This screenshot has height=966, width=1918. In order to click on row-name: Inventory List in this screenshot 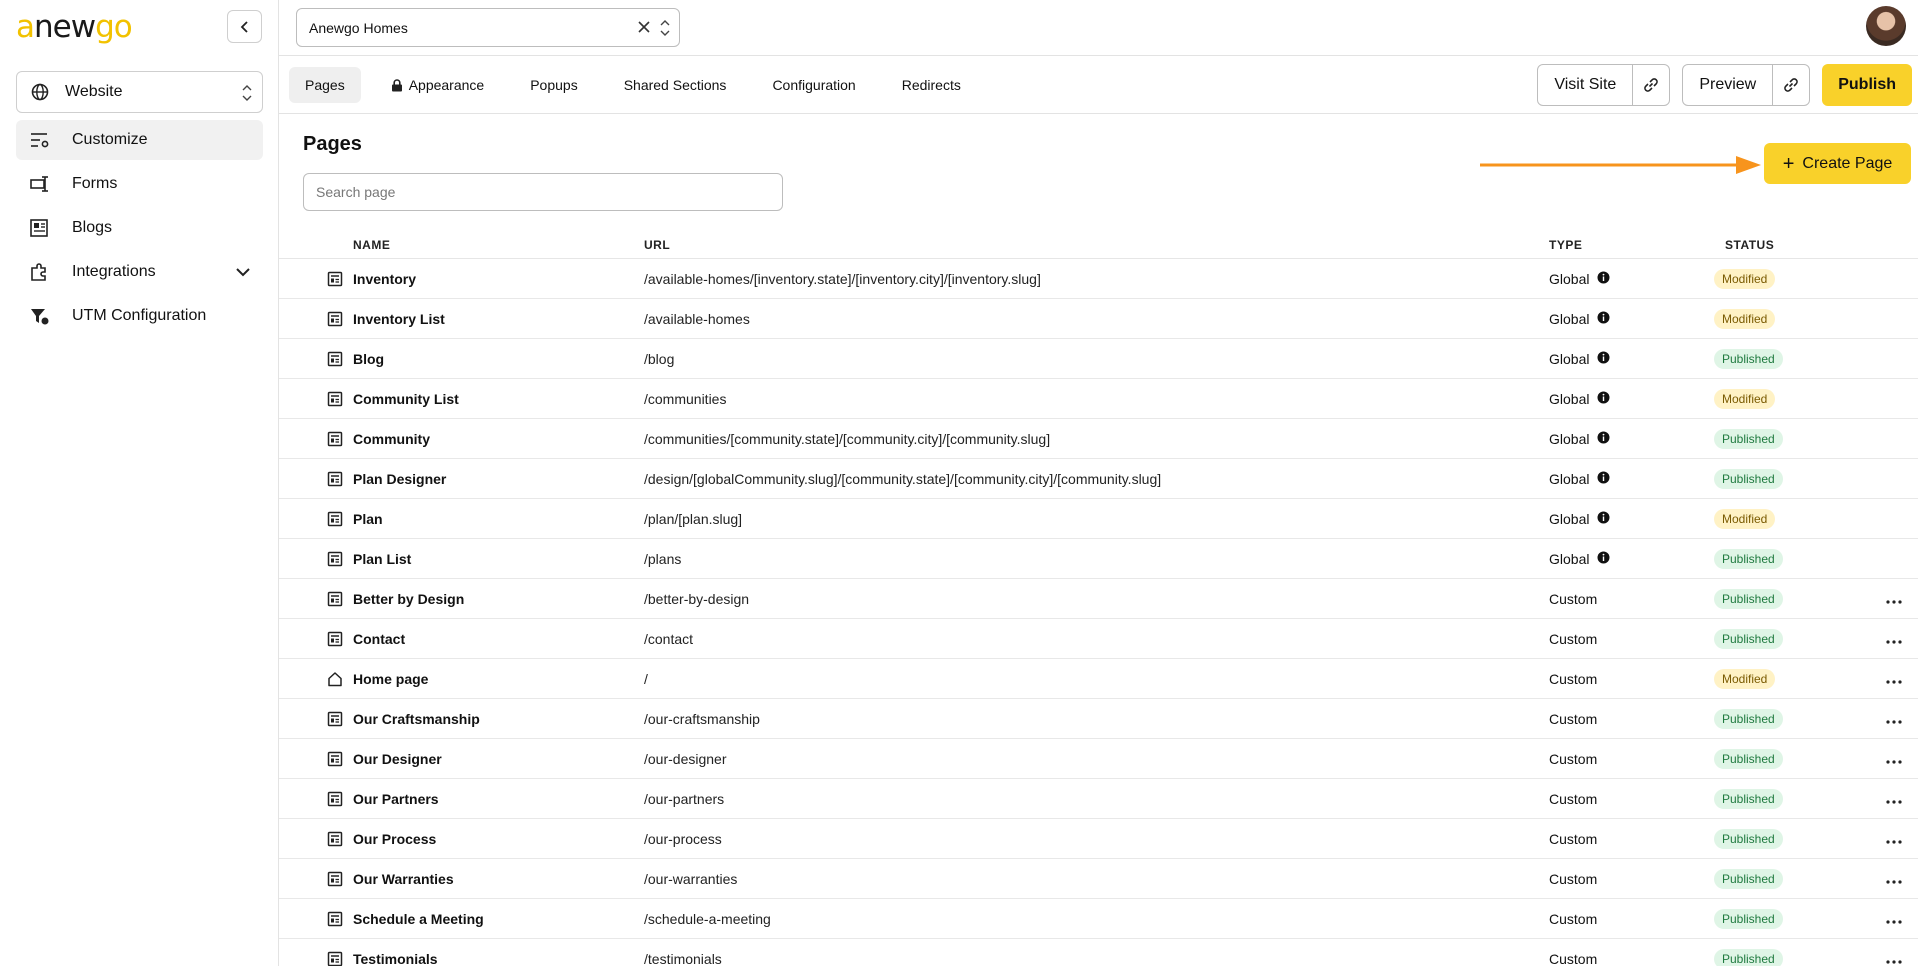, I will do `click(498, 319)`.